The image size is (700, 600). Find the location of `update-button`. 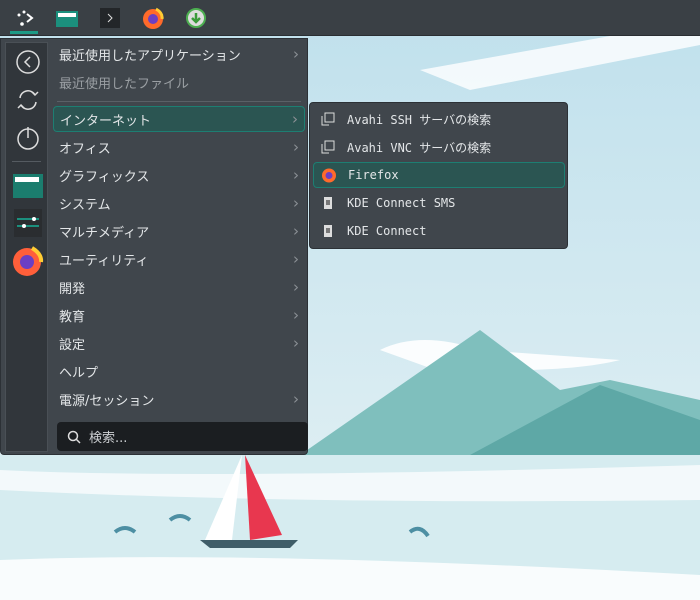

update-button is located at coordinates (196, 18).